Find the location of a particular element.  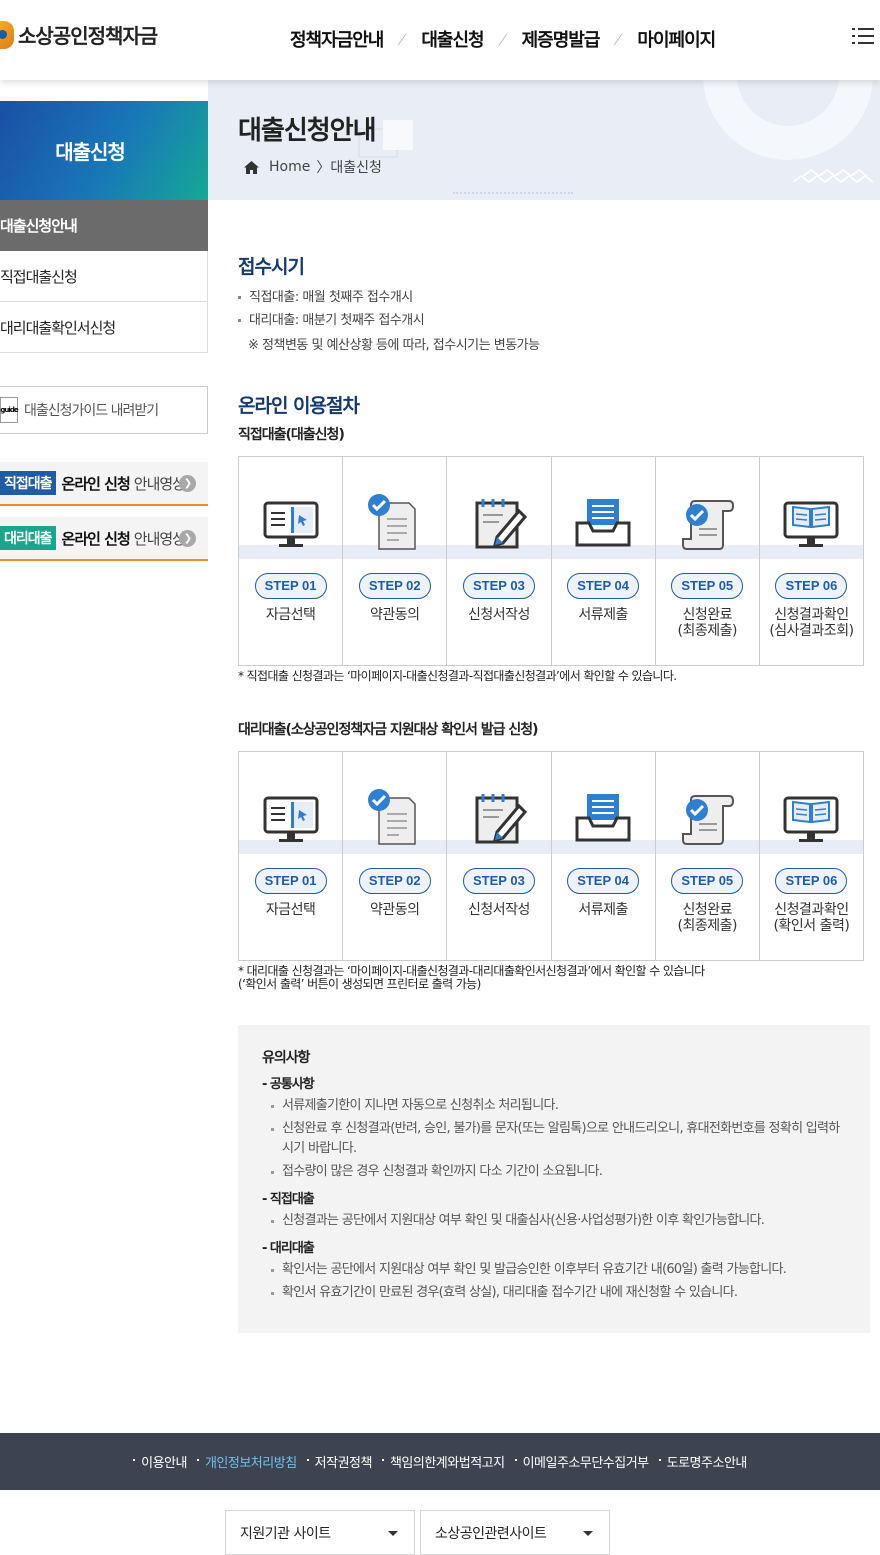

reception-item: 대리대출: 매분기 첫째주 접수개시 is located at coordinates (331, 320).